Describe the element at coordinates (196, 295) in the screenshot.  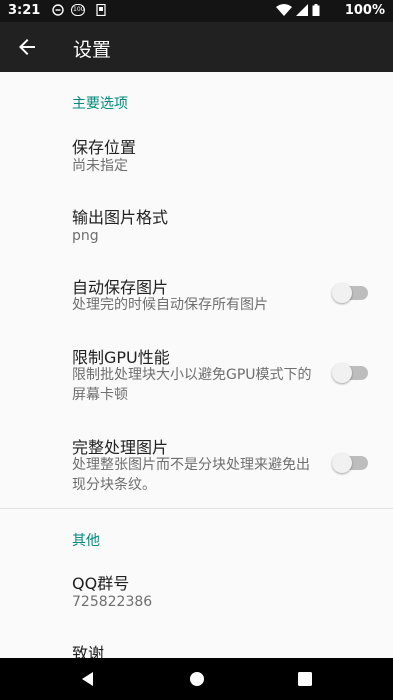
I see `pref-auto-save: 自动保存图片 处理完的时候自动保存所有图片` at that location.